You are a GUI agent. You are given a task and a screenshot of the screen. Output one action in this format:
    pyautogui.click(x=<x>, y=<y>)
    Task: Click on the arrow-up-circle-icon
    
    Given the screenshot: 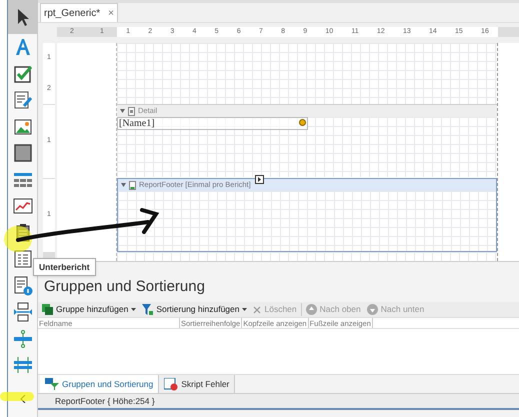 What is the action you would take?
    pyautogui.click(x=311, y=309)
    